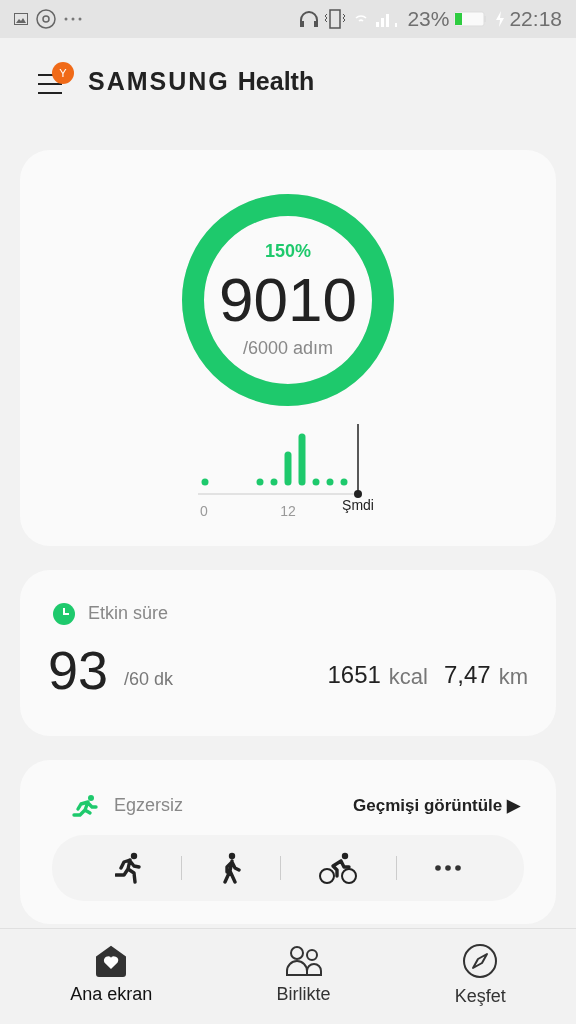 The width and height of the screenshot is (576, 1024). Describe the element at coordinates (436, 805) in the screenshot. I see `view-history-link: Geçmişi görüntüle ▶` at that location.